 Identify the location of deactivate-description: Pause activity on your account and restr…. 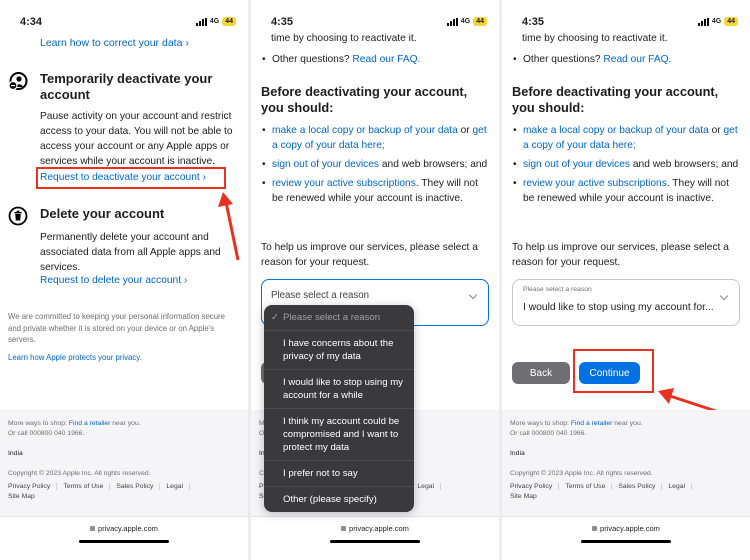
(136, 139).